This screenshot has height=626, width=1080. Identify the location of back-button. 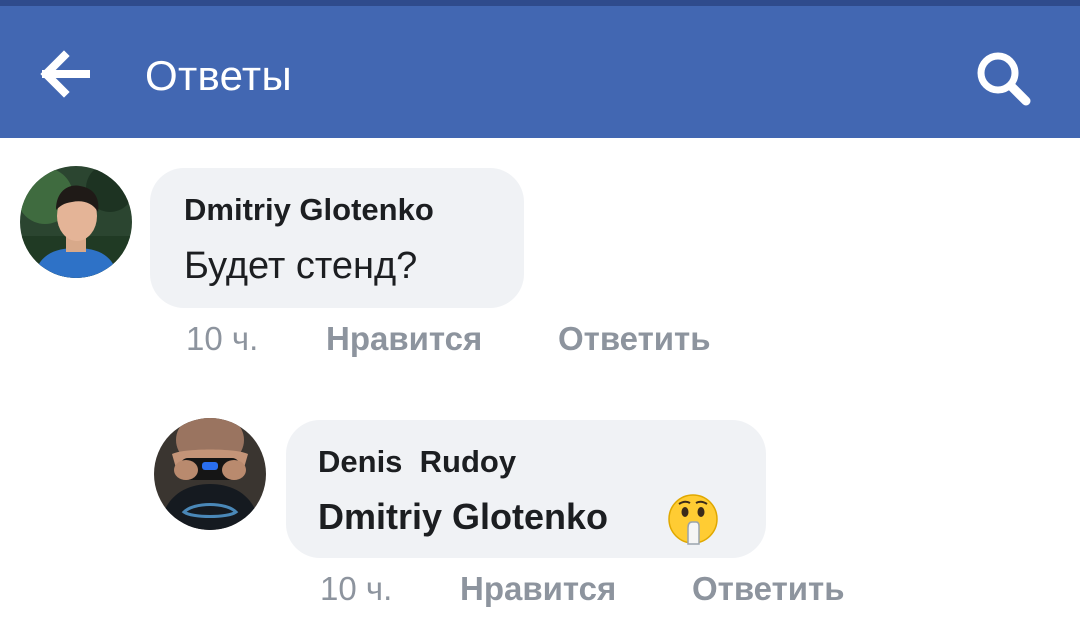
(65, 74).